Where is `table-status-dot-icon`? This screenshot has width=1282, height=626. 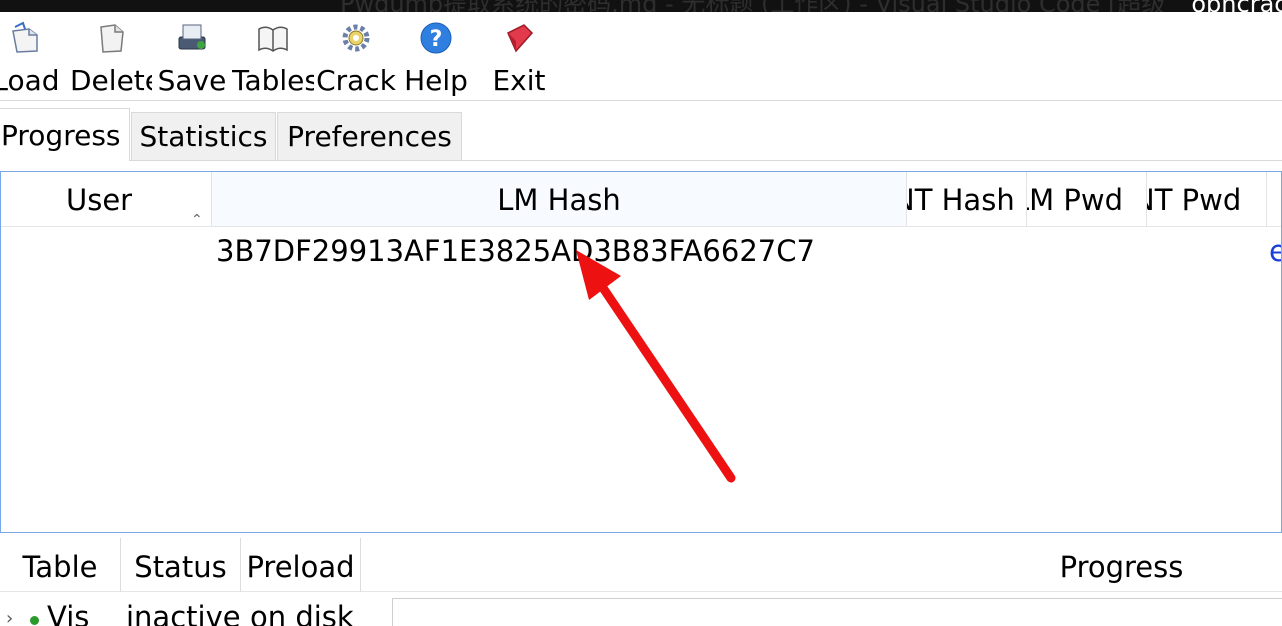
table-status-dot-icon is located at coordinates (34, 620).